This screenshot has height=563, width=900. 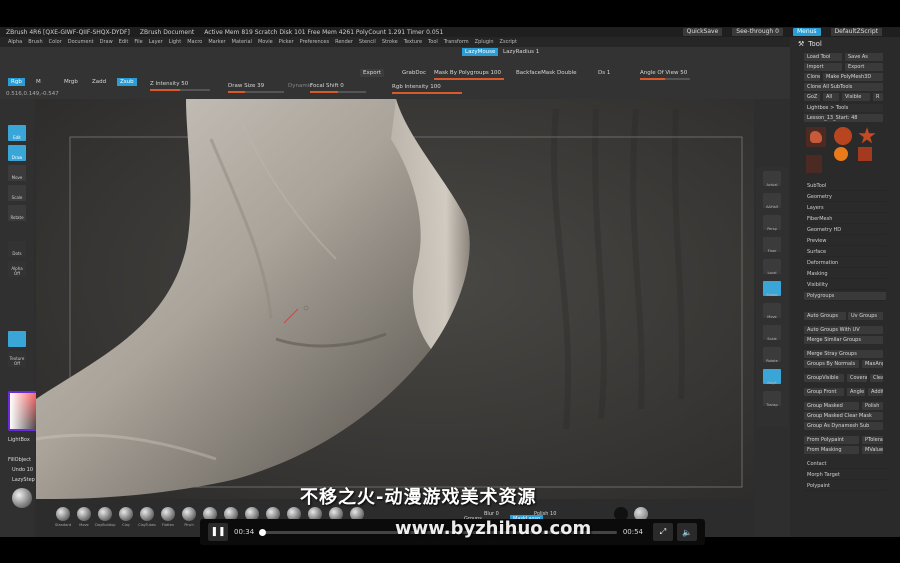 What do you see at coordinates (872, 450) in the screenshot?
I see `polygroups-mvalue: MValue` at bounding box center [872, 450].